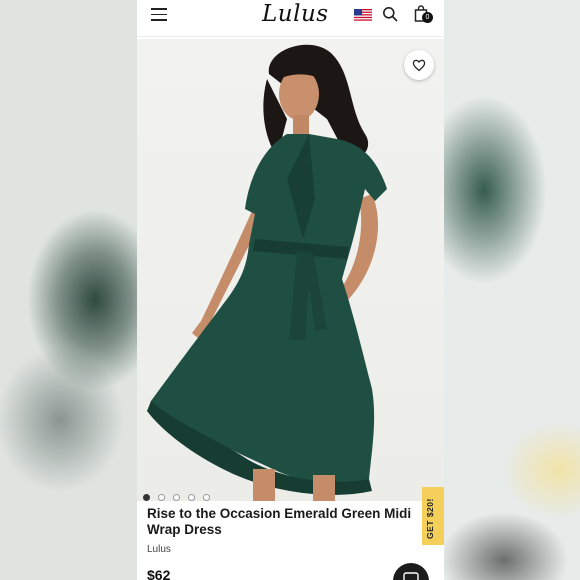 The width and height of the screenshot is (580, 580). I want to click on heart-outline-icon, so click(419, 65).